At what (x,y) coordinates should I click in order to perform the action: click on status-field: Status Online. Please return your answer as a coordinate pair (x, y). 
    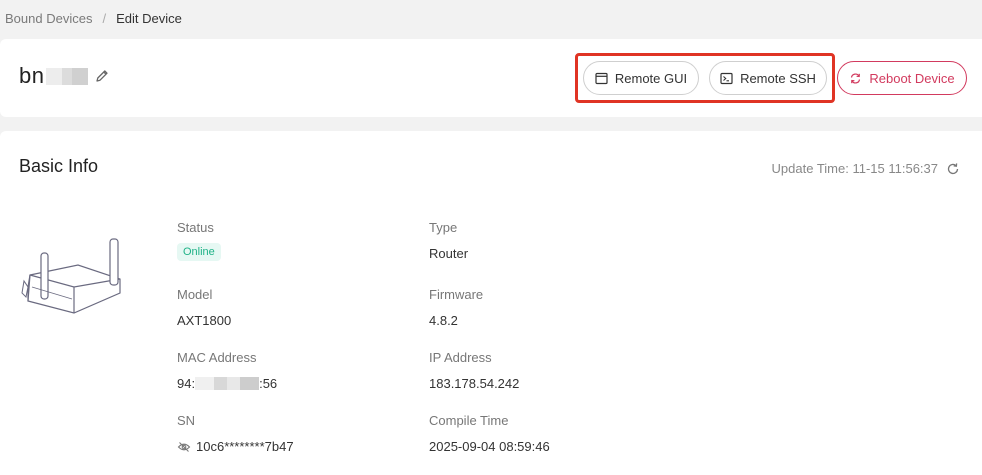
    Looking at the image, I should click on (199, 240).